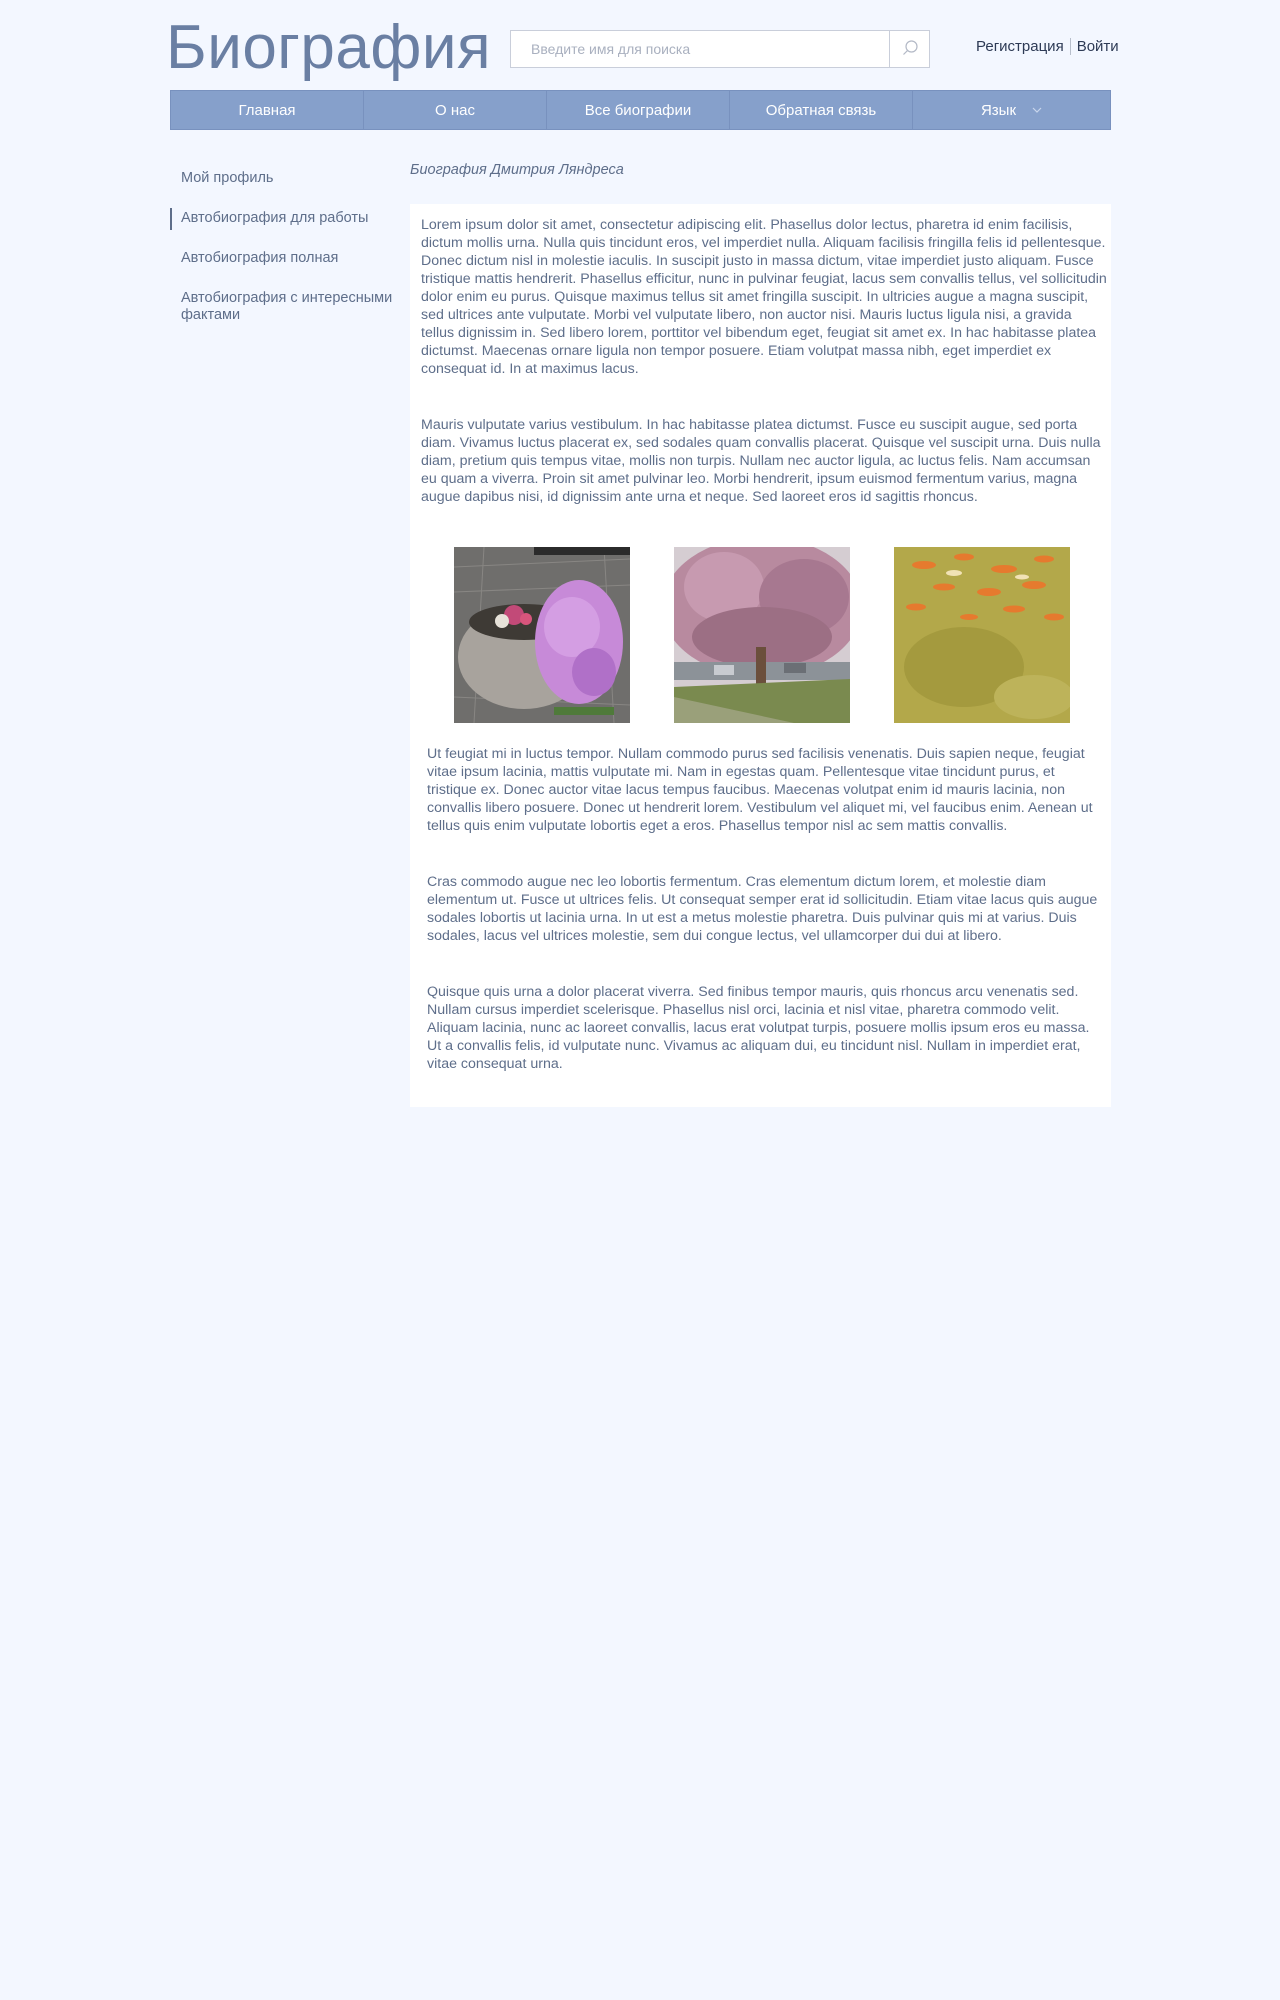 The height and width of the screenshot is (2000, 1280). Describe the element at coordinates (517, 170) in the screenshot. I see `biography-title: Биография Дмитрия Ляндреса` at that location.